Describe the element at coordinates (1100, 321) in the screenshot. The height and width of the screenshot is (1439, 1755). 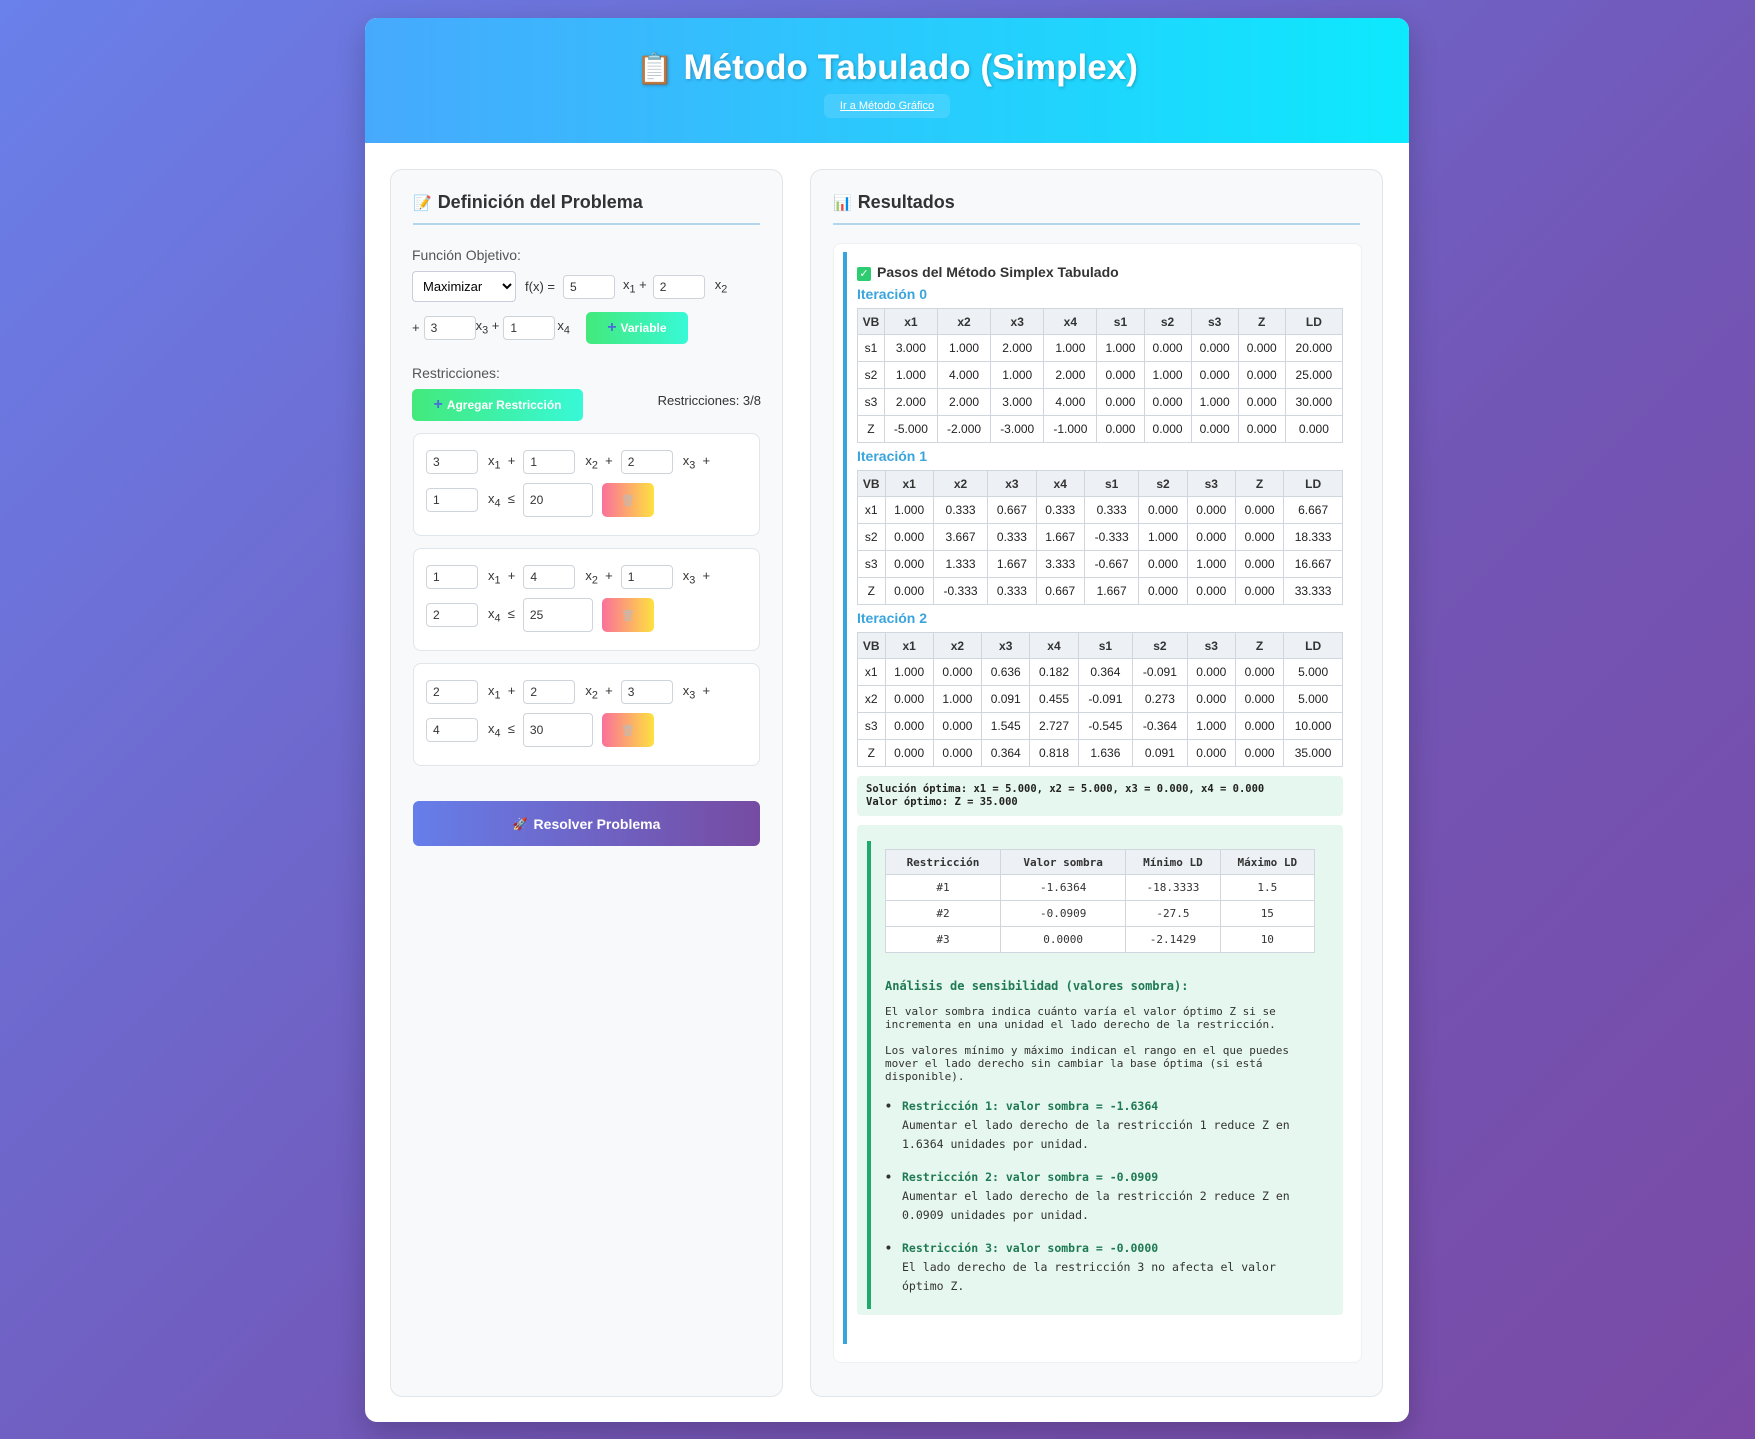
I see `table-header-row: VB x1 x2 x3 x4 s1 s2 s3 Z LD` at that location.